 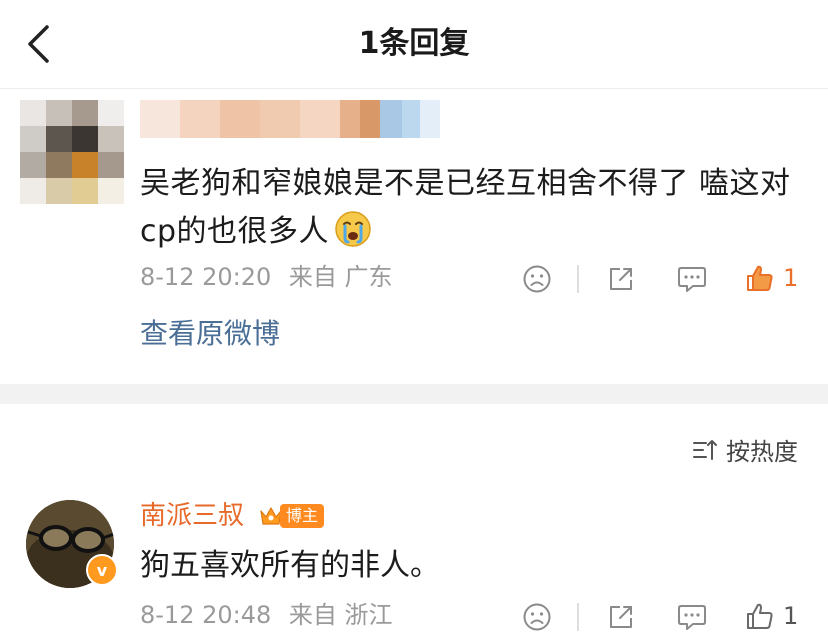 I want to click on reply-like-button: 1, so click(x=771, y=616).